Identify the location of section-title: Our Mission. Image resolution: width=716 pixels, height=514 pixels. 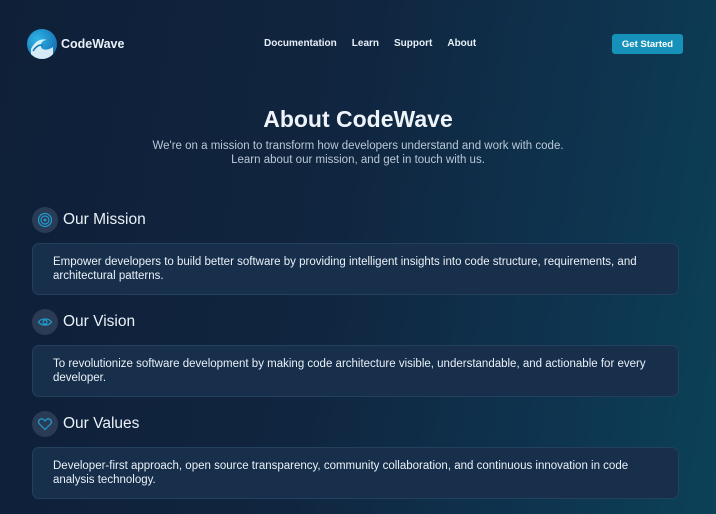
(104, 219).